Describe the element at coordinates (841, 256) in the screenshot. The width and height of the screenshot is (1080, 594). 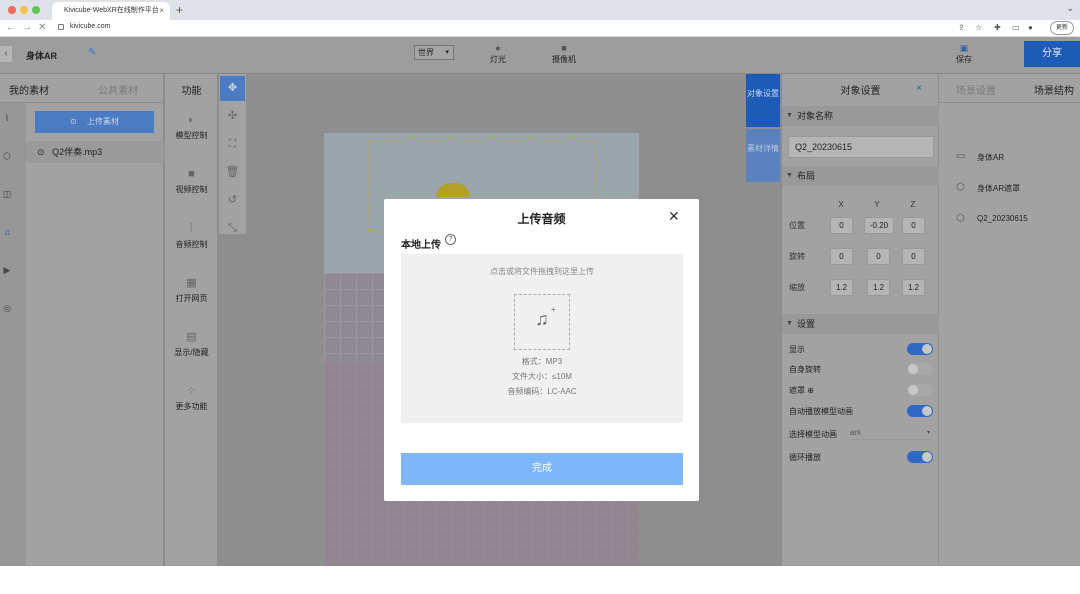
I see `rotation-x-input: 0` at that location.